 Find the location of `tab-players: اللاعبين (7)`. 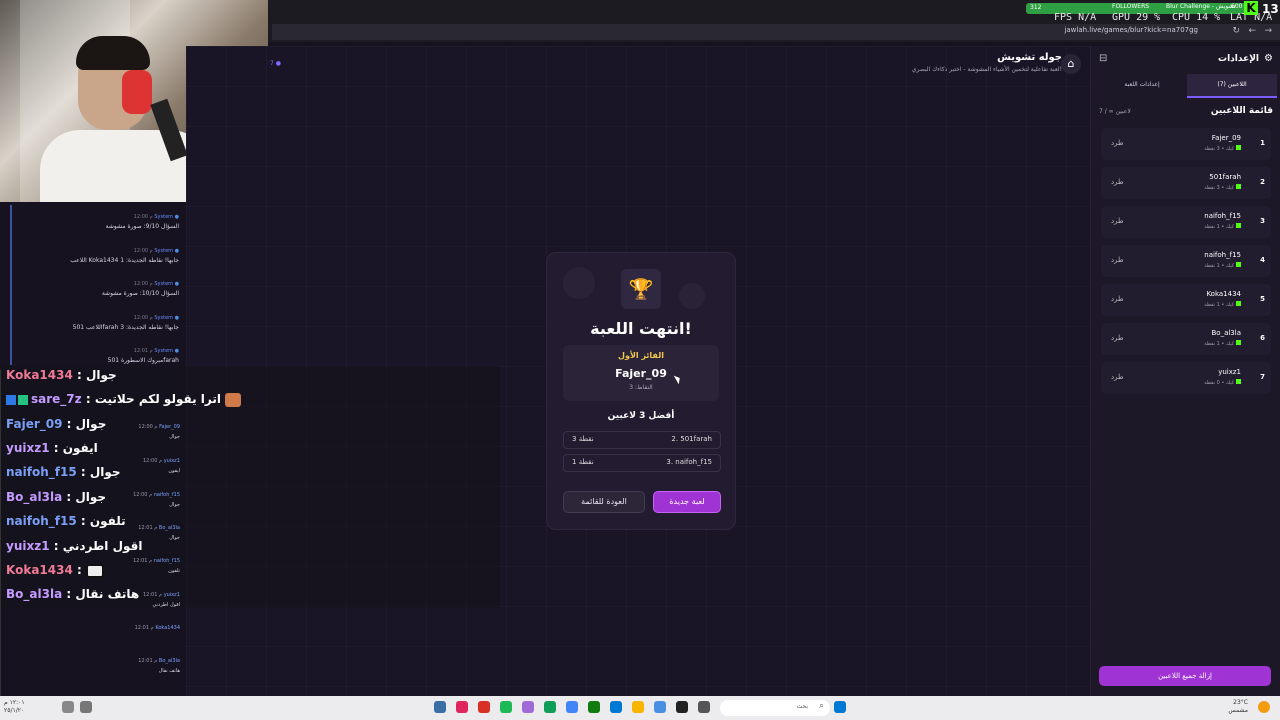

tab-players: اللاعبين (7) is located at coordinates (1232, 86).